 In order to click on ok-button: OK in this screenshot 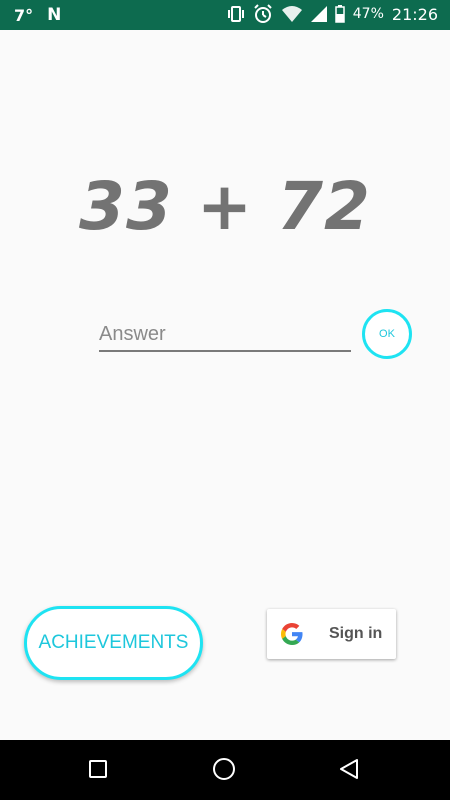, I will do `click(387, 334)`.